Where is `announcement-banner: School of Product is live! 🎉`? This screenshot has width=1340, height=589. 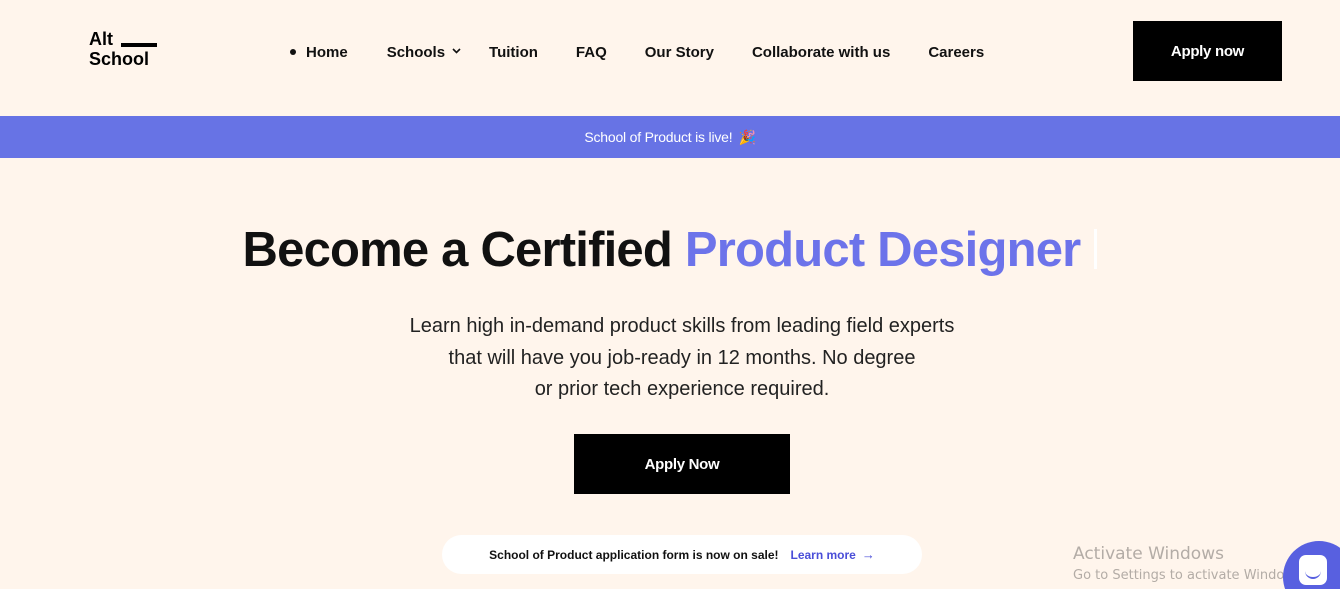 announcement-banner: School of Product is live! 🎉 is located at coordinates (670, 137).